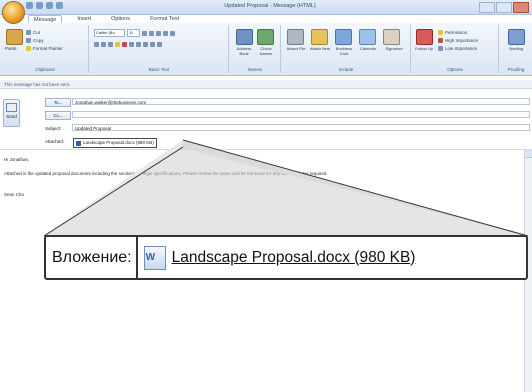  Describe the element at coordinates (92, 257) in the screenshot. I see `callout-label: Вложение:` at that location.